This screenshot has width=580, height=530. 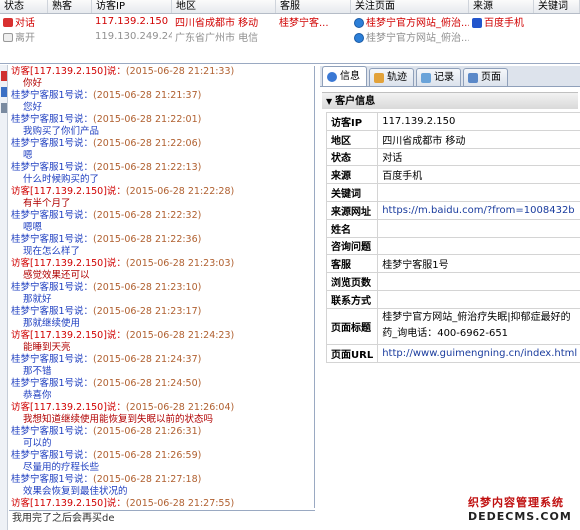 What do you see at coordinates (118, 419) in the screenshot?
I see `message-body: 我想知道继续使用能恢复到失眠以前的状态吗` at bounding box center [118, 419].